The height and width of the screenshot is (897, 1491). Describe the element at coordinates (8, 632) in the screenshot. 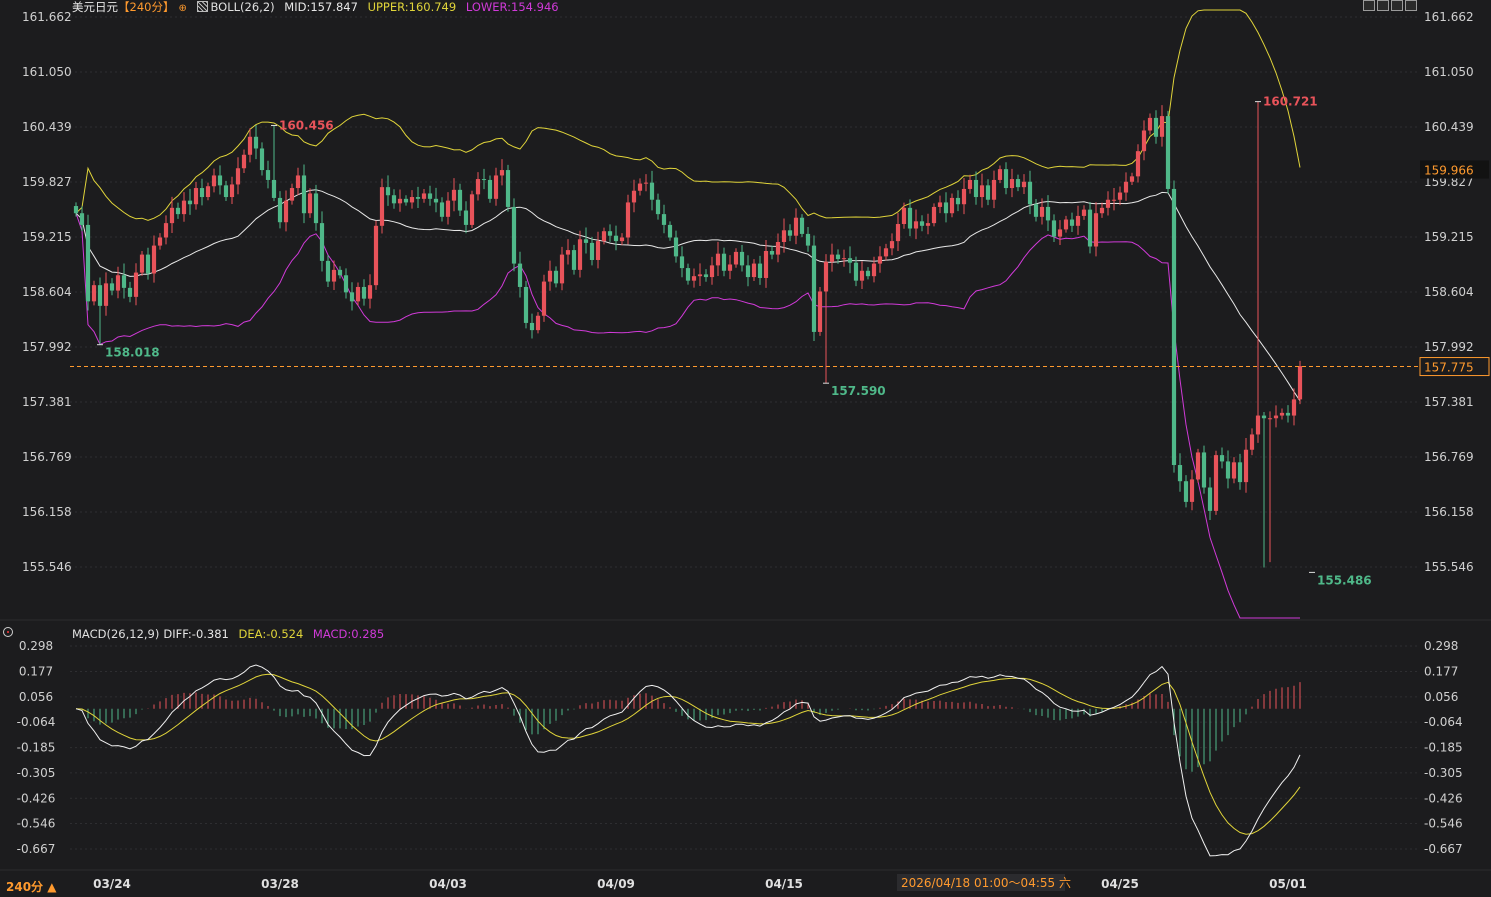

I see `indicator-marker-icon` at that location.